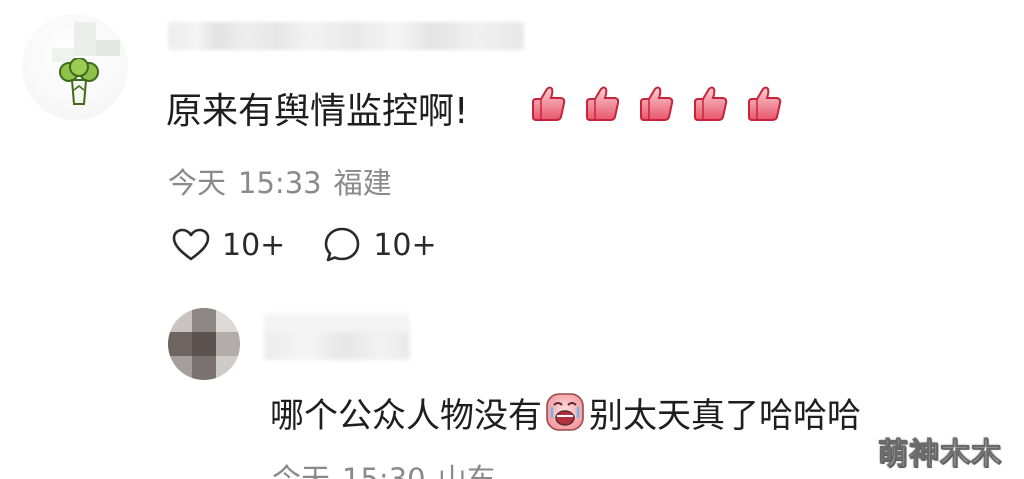 The image size is (1024, 479). What do you see at coordinates (191, 244) in the screenshot?
I see `heart-icon` at bounding box center [191, 244].